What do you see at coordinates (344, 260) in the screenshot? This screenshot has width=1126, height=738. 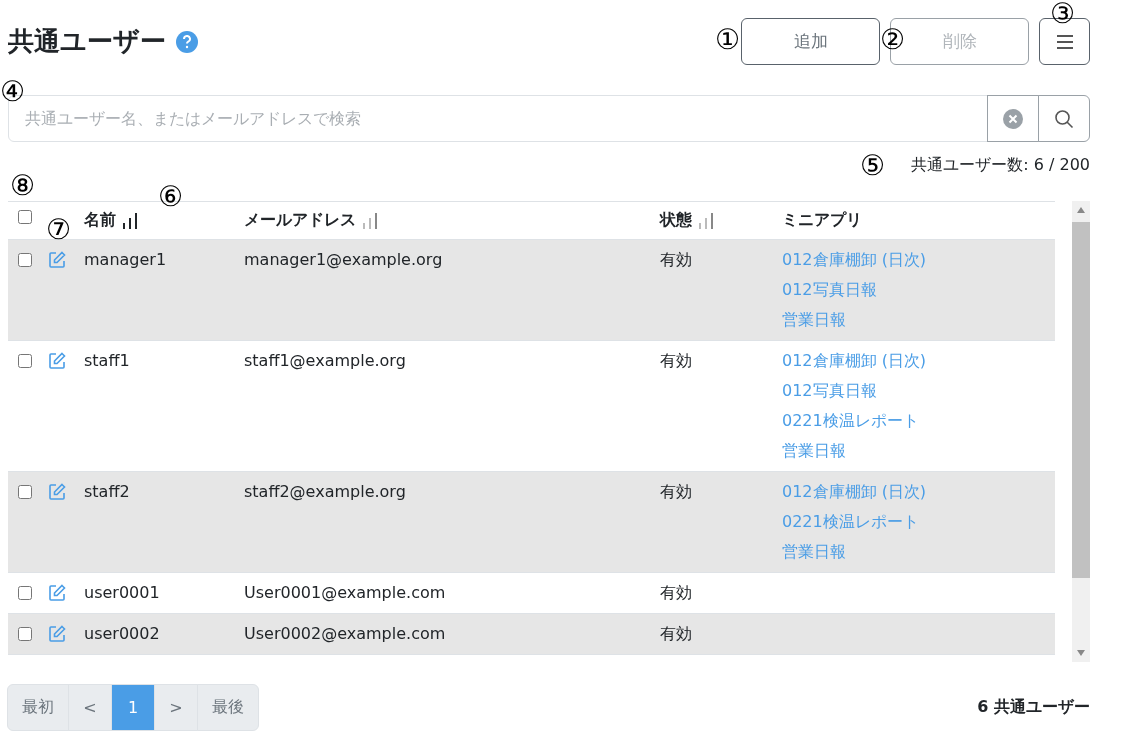 I see `email-cell-text: manager1@example.org` at bounding box center [344, 260].